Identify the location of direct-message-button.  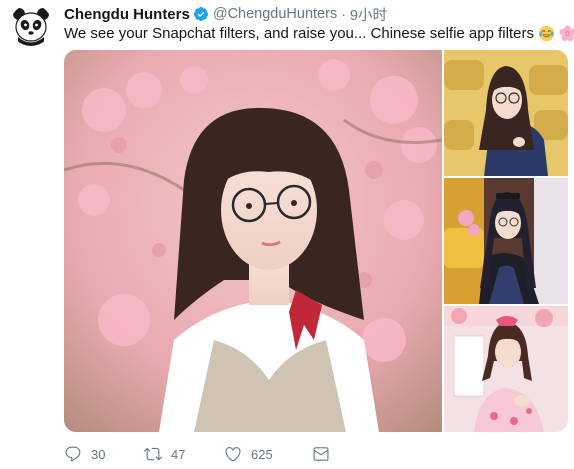
(321, 454).